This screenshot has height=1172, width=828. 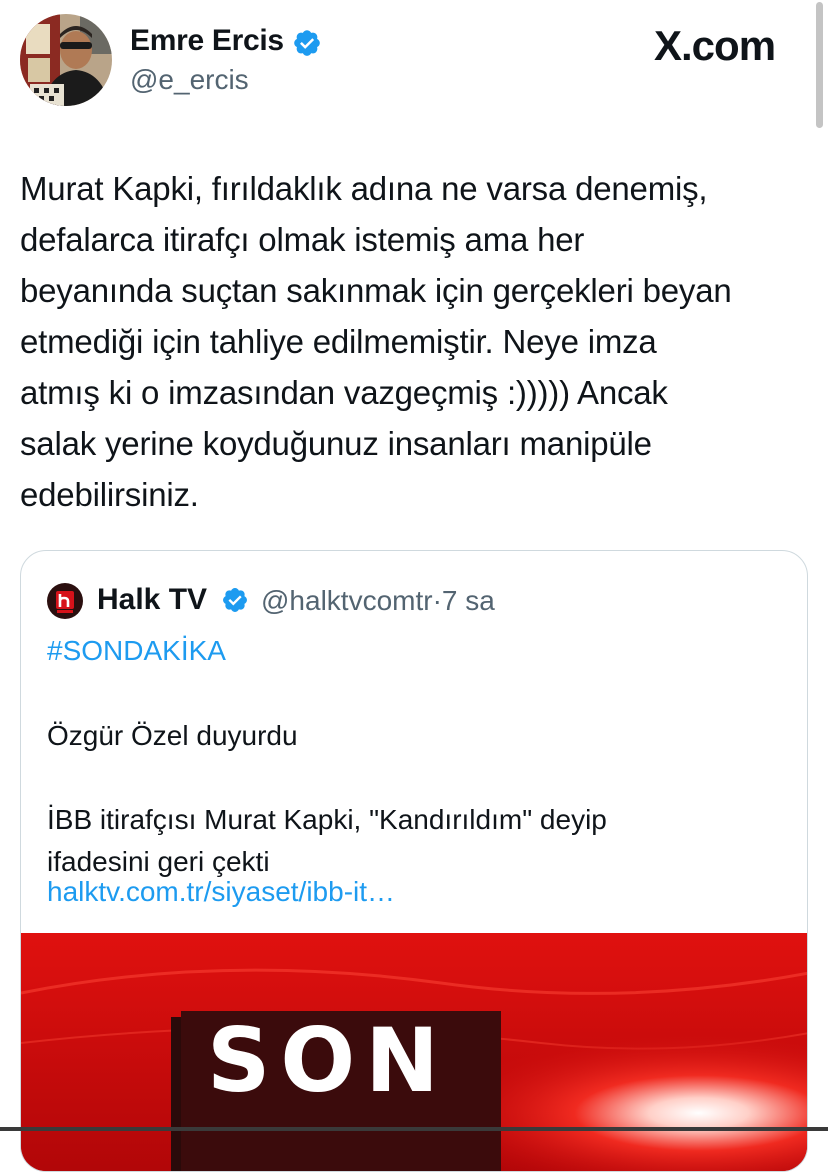 What do you see at coordinates (468, 600) in the screenshot?
I see `quoted-time: 7 sa` at bounding box center [468, 600].